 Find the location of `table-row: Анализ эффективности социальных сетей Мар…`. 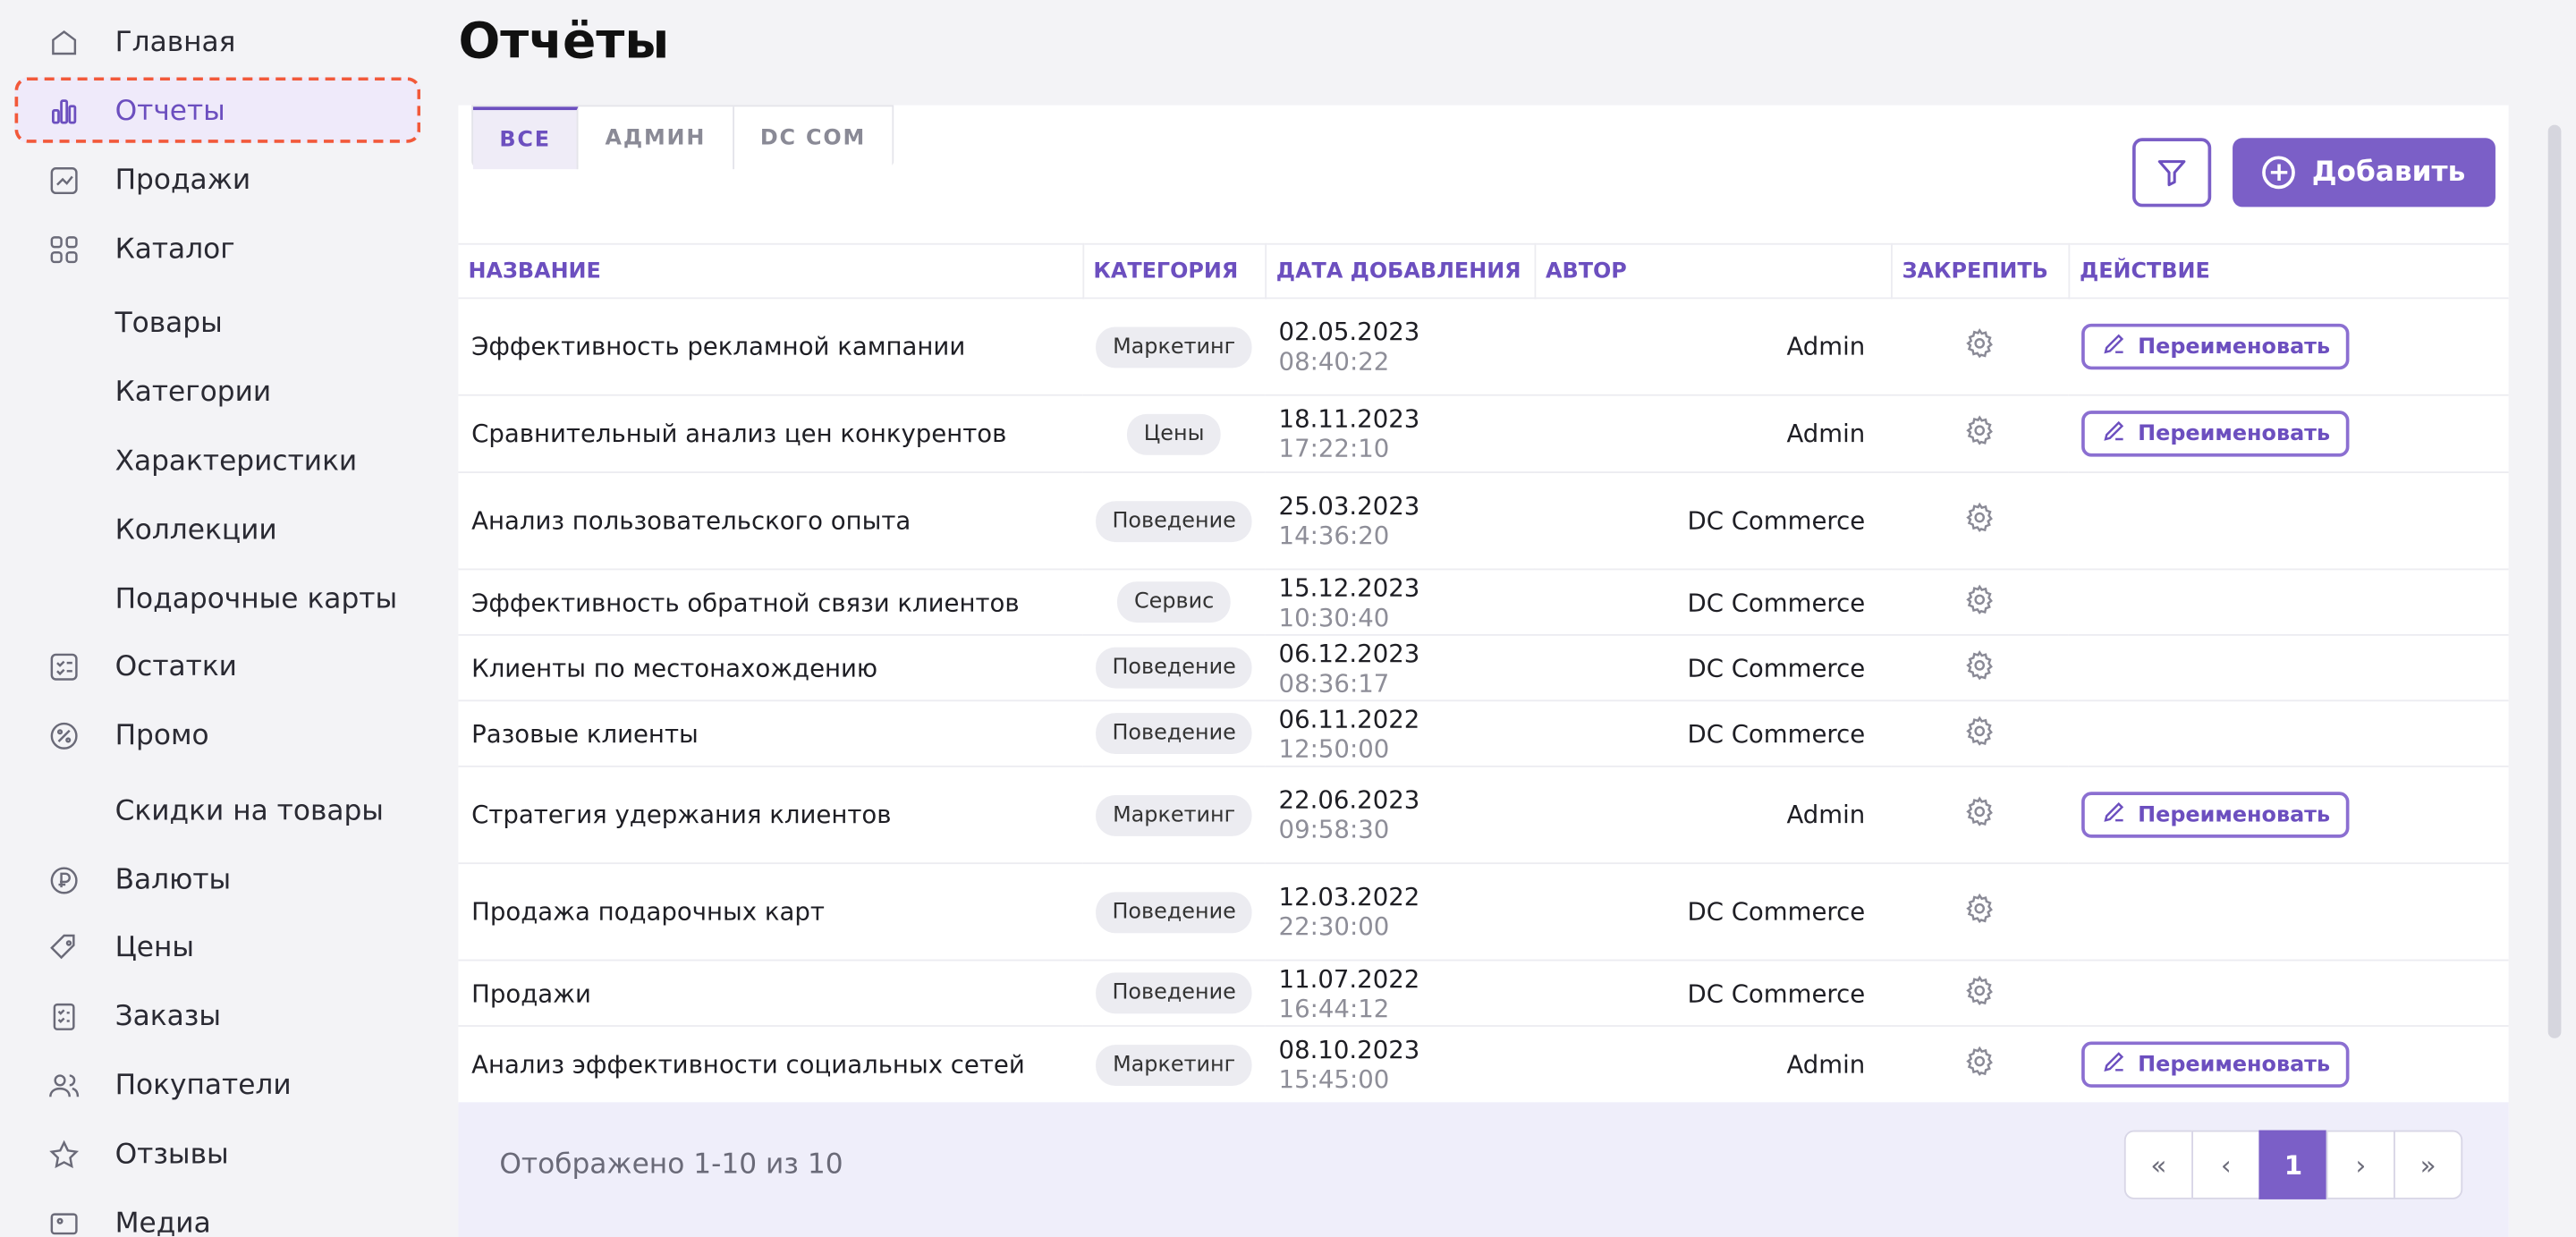

table-row: Анализ эффективности социальных сетей Мар… is located at coordinates (1483, 1065).